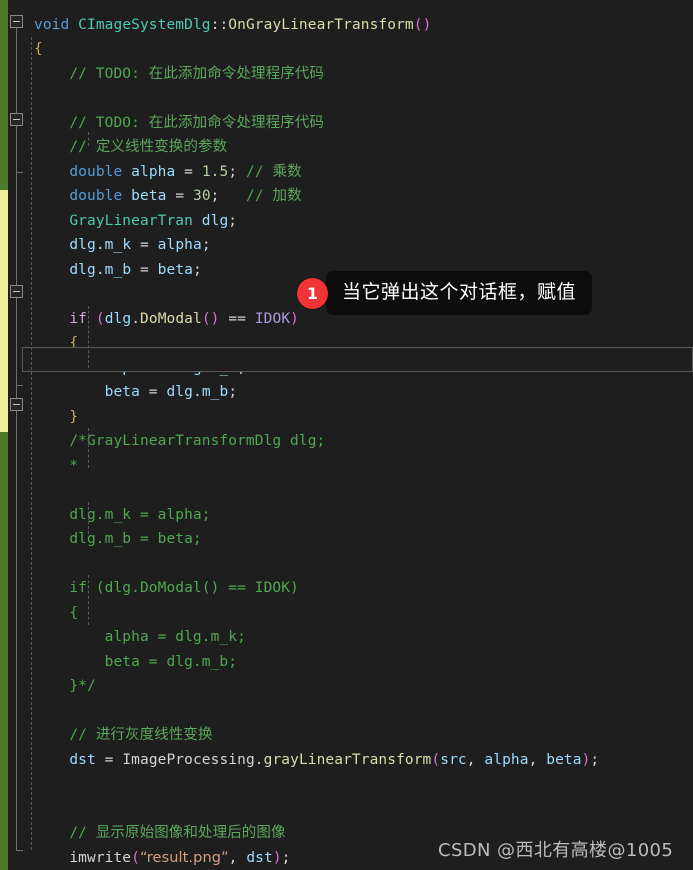 The height and width of the screenshot is (870, 693). Describe the element at coordinates (122, 515) in the screenshot. I see `code-token: dlg.m_k = alpha;` at that location.